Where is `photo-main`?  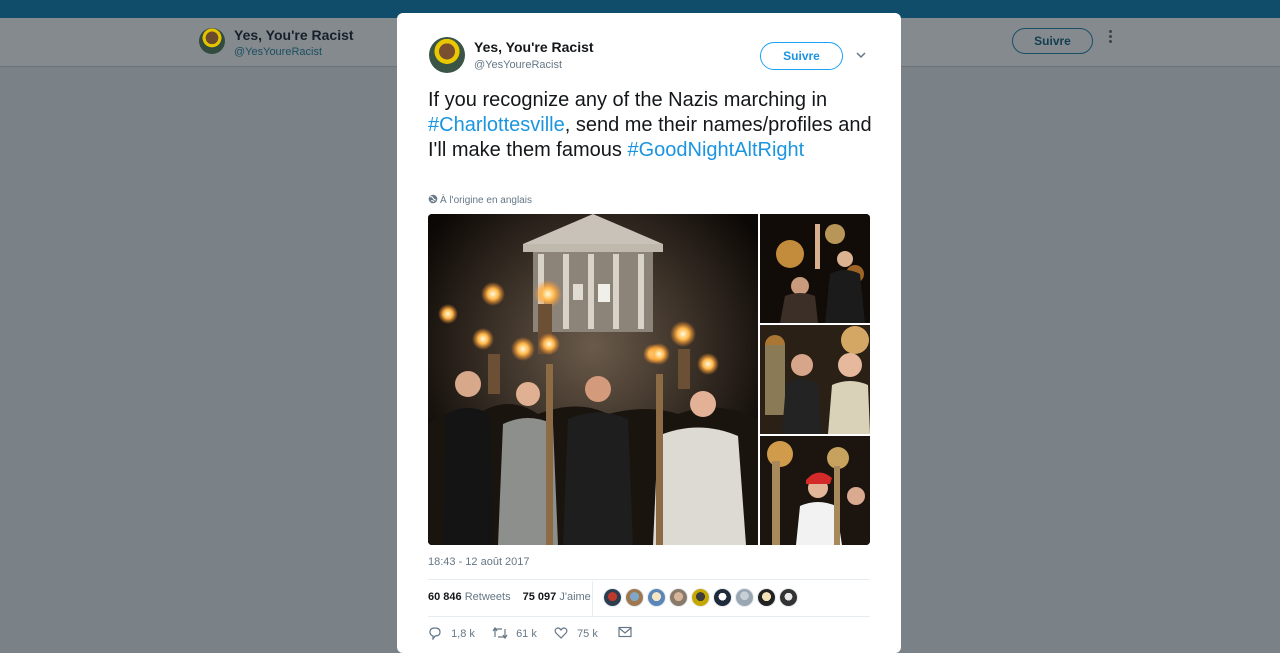 photo-main is located at coordinates (593, 379).